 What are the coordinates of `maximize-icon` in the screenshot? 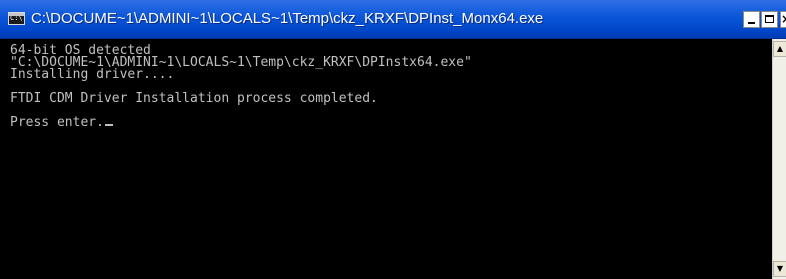 It's located at (769, 19).